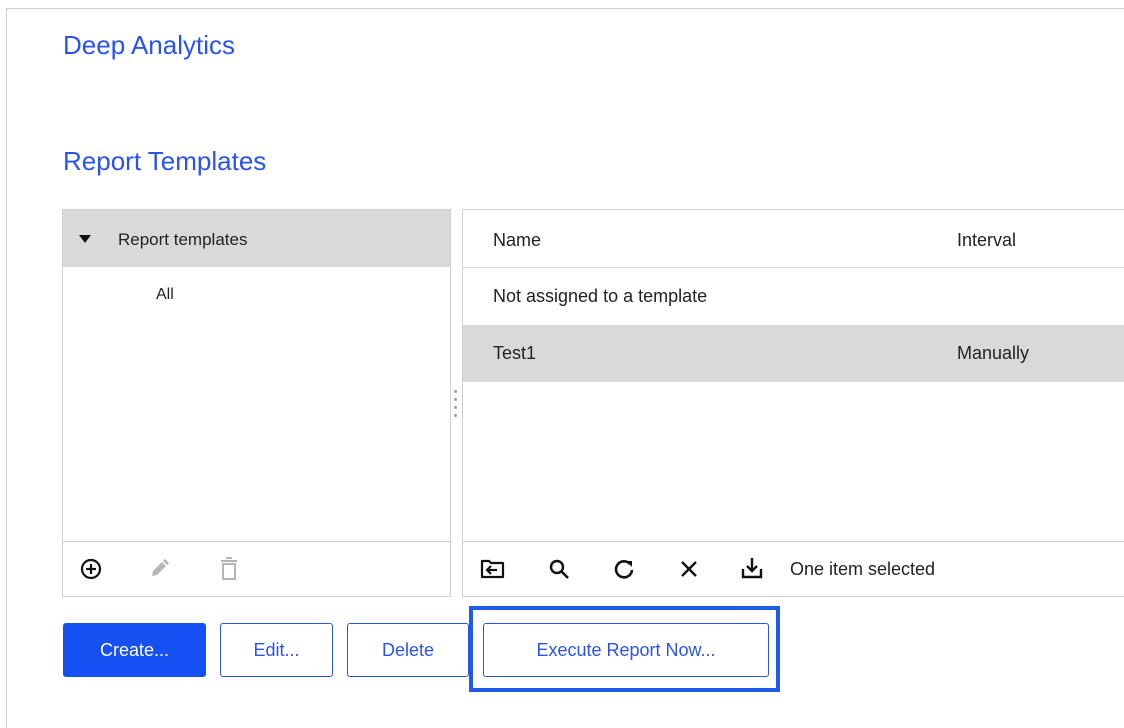 This screenshot has height=728, width=1124. Describe the element at coordinates (559, 569) in the screenshot. I see `search-icon` at that location.